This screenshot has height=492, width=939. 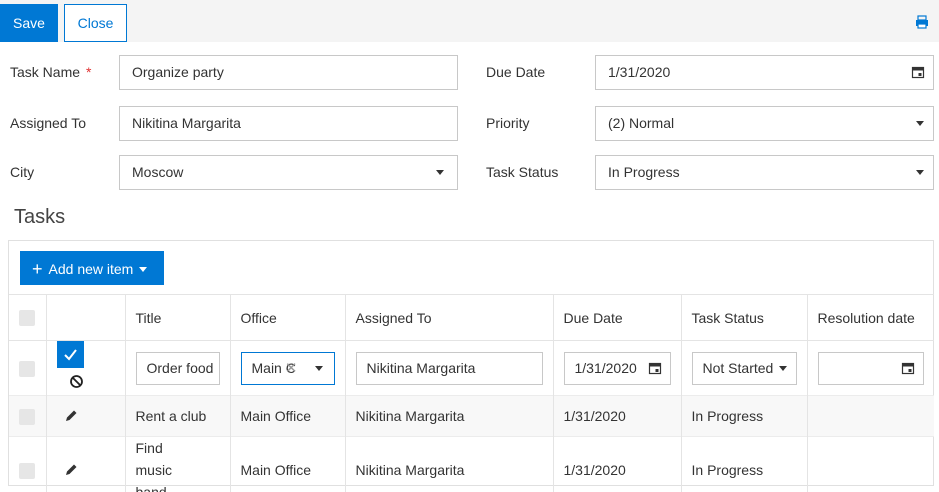 What do you see at coordinates (870, 318) in the screenshot?
I see `column-header-resolution-date: Resolution date` at bounding box center [870, 318].